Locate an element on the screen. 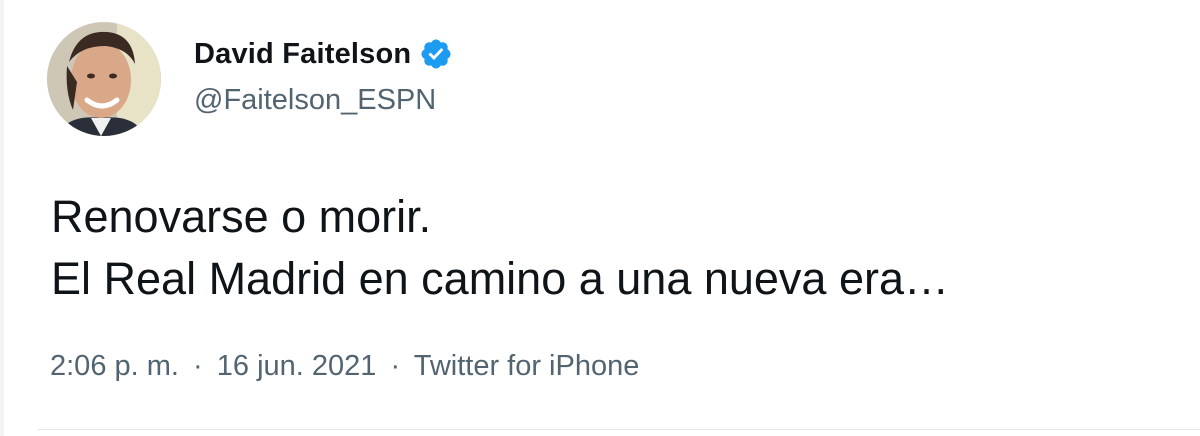  profile-photo is located at coordinates (104, 79).